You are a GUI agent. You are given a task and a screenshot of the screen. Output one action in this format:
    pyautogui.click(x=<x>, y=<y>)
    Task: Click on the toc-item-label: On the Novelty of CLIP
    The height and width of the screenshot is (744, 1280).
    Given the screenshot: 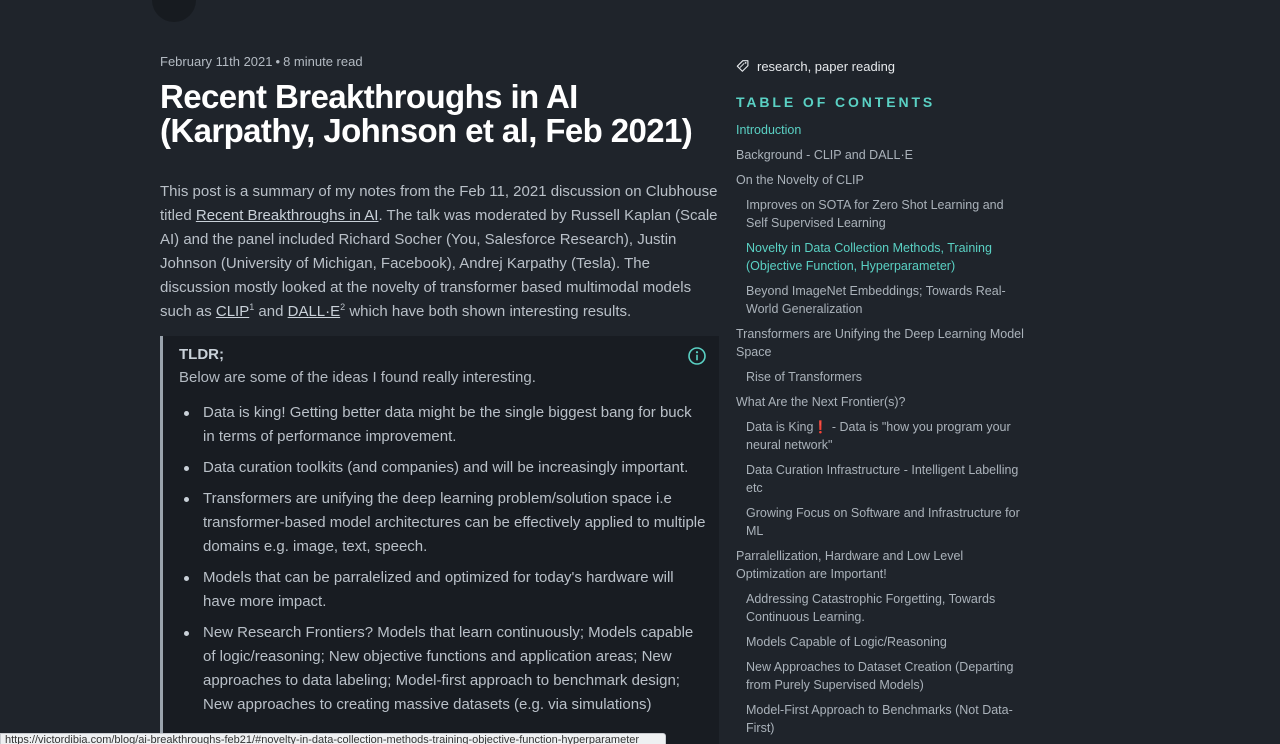 What is the action you would take?
    pyautogui.click(x=800, y=180)
    